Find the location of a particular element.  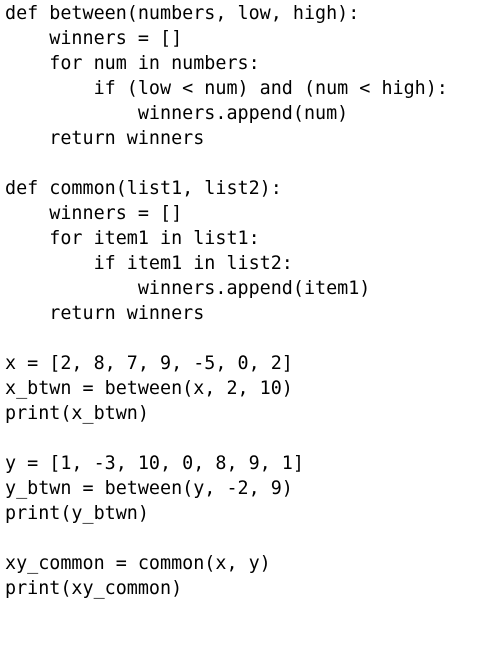

code-line: def common(list1, list2): is located at coordinates (143, 188).